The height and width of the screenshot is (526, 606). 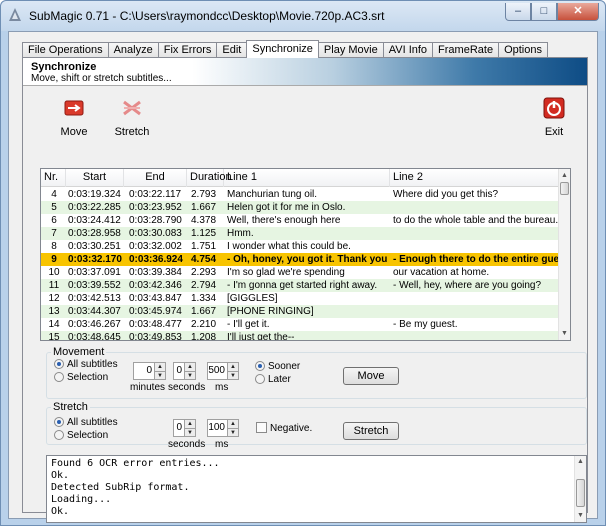 What do you see at coordinates (408, 50) in the screenshot?
I see `tab-avi-info: AVI Info` at bounding box center [408, 50].